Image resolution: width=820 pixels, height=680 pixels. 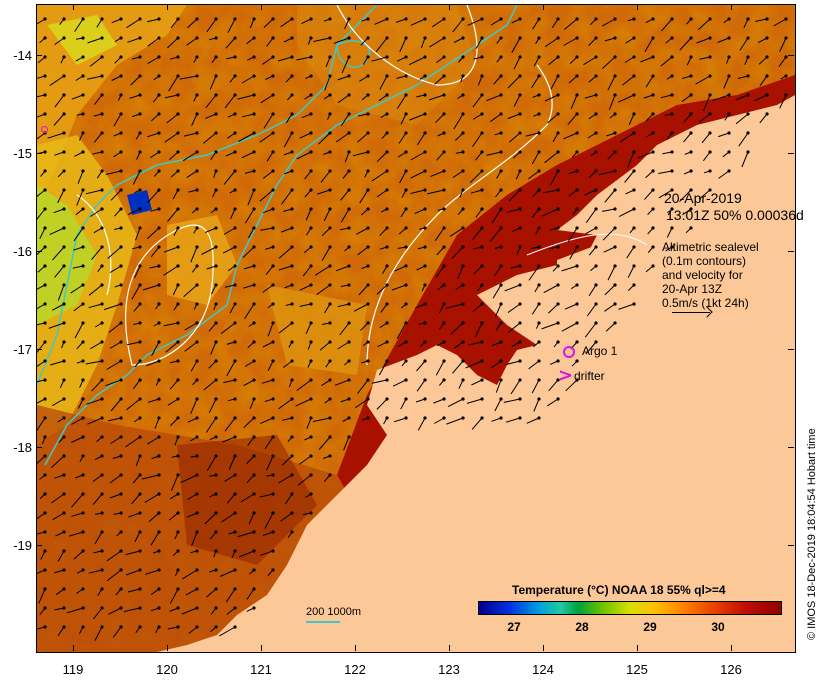 What do you see at coordinates (323, 622) in the screenshot?
I see `bathymetry-scale-line` at bounding box center [323, 622].